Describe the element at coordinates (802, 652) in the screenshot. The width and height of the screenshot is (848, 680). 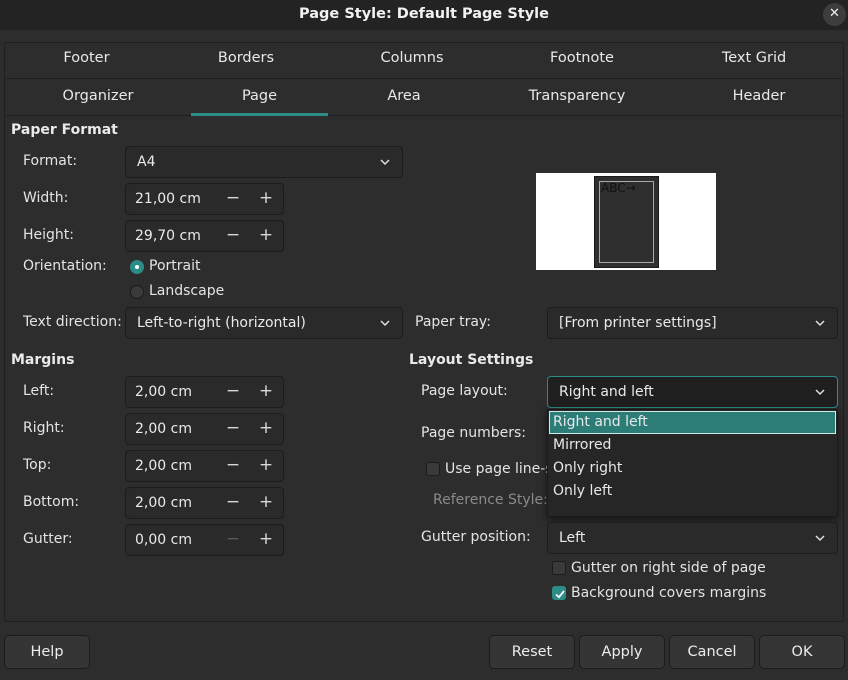
I see `ok-button: OK` at that location.